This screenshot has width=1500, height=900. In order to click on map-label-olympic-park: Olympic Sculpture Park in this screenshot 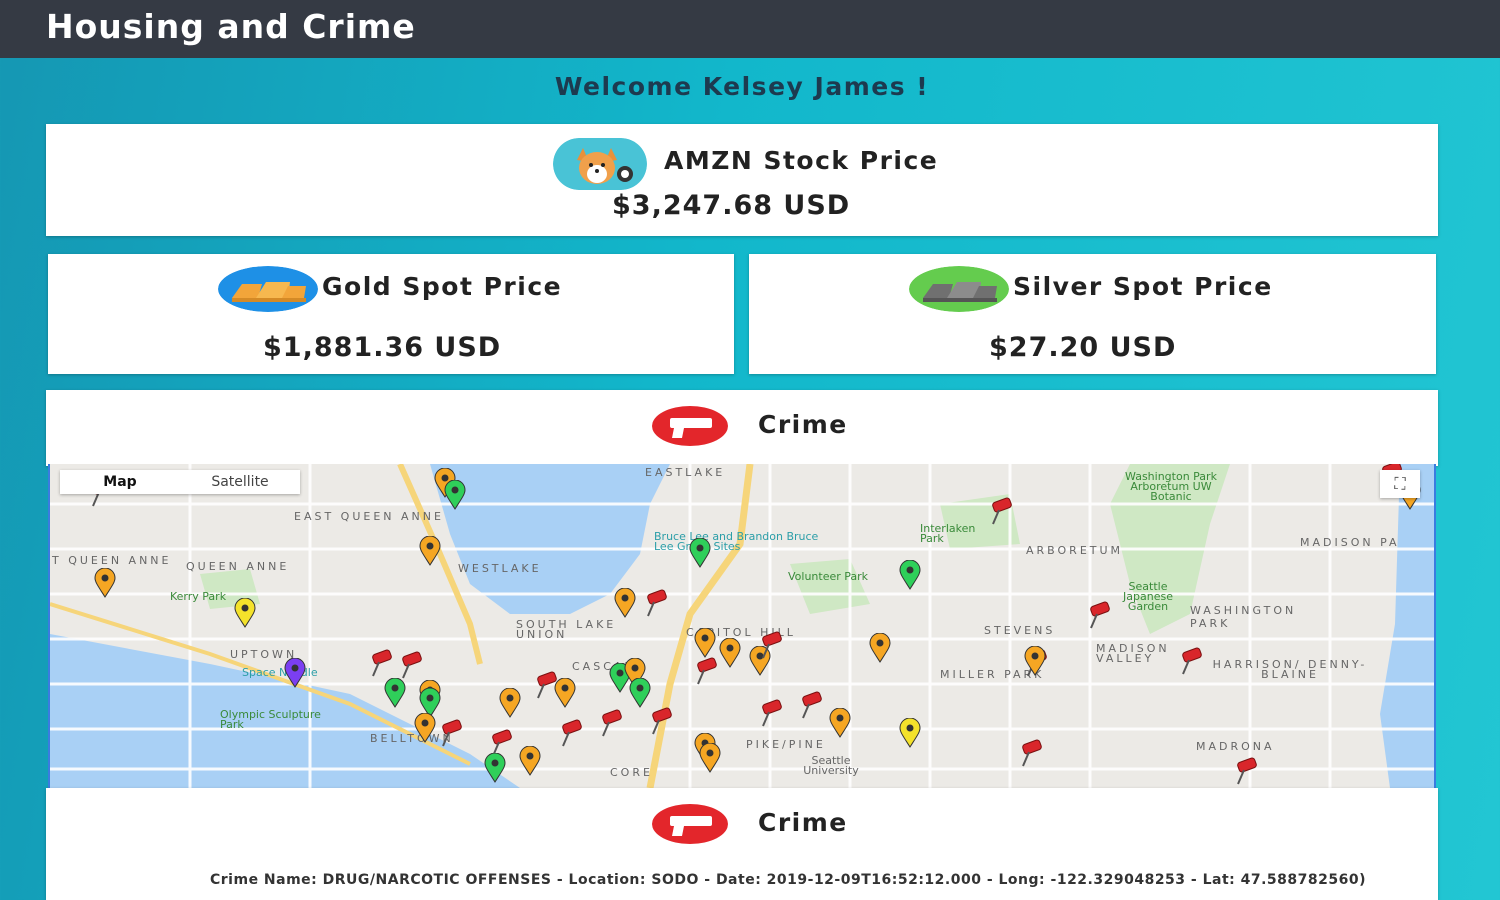, I will do `click(270, 719)`.